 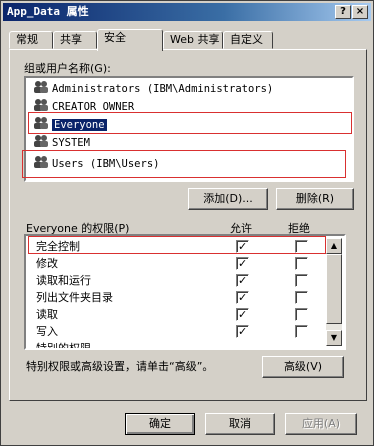 I want to click on cancel-button: 取消, so click(x=240, y=424).